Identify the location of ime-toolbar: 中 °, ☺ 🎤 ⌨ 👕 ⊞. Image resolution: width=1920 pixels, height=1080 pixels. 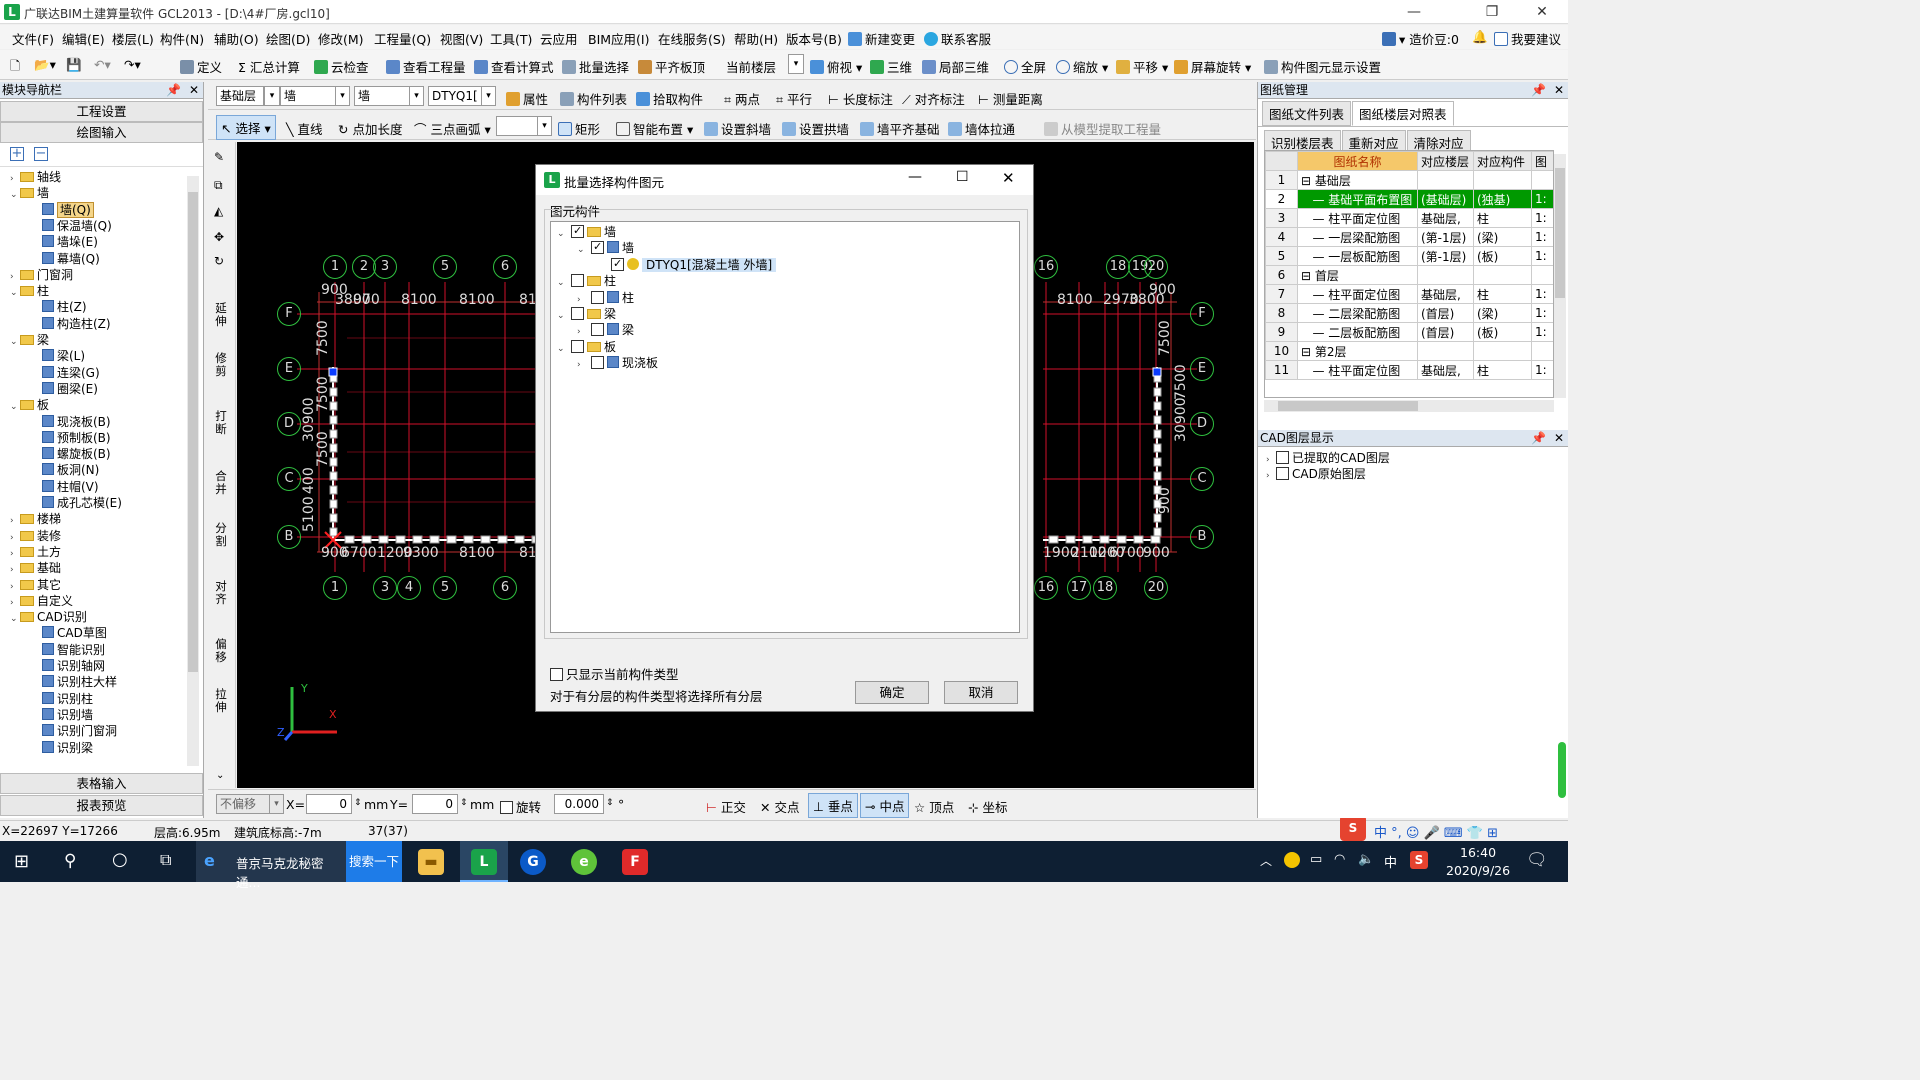
(1436, 831).